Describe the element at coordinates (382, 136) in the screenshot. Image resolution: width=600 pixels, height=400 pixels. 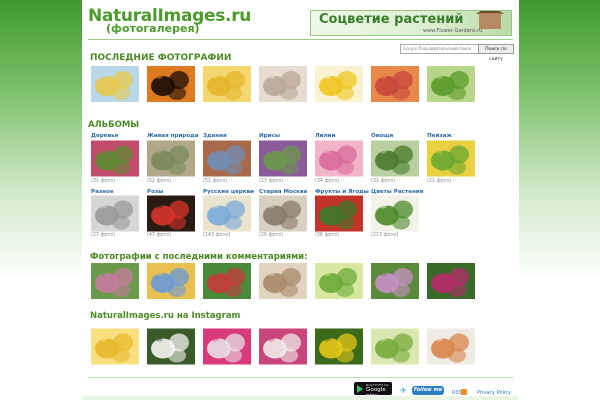
I see `album-title: Овощи` at that location.